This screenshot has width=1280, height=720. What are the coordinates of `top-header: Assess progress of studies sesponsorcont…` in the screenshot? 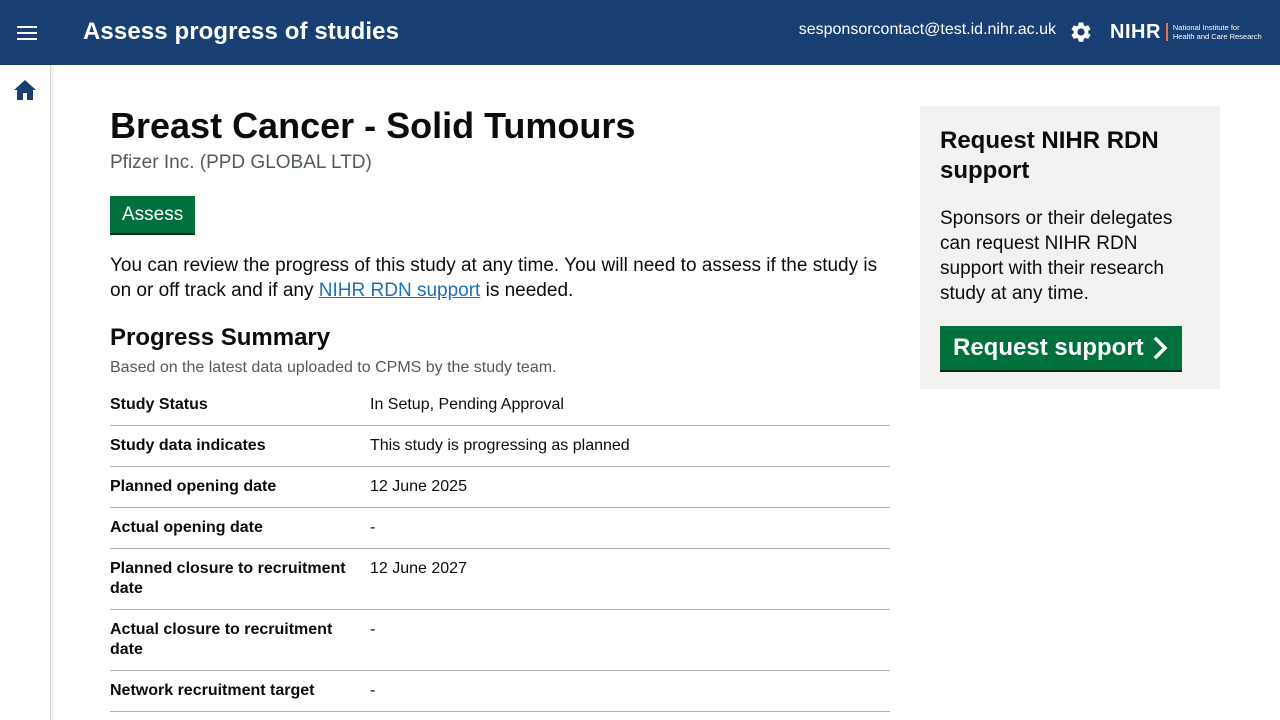 It's located at (640, 32).